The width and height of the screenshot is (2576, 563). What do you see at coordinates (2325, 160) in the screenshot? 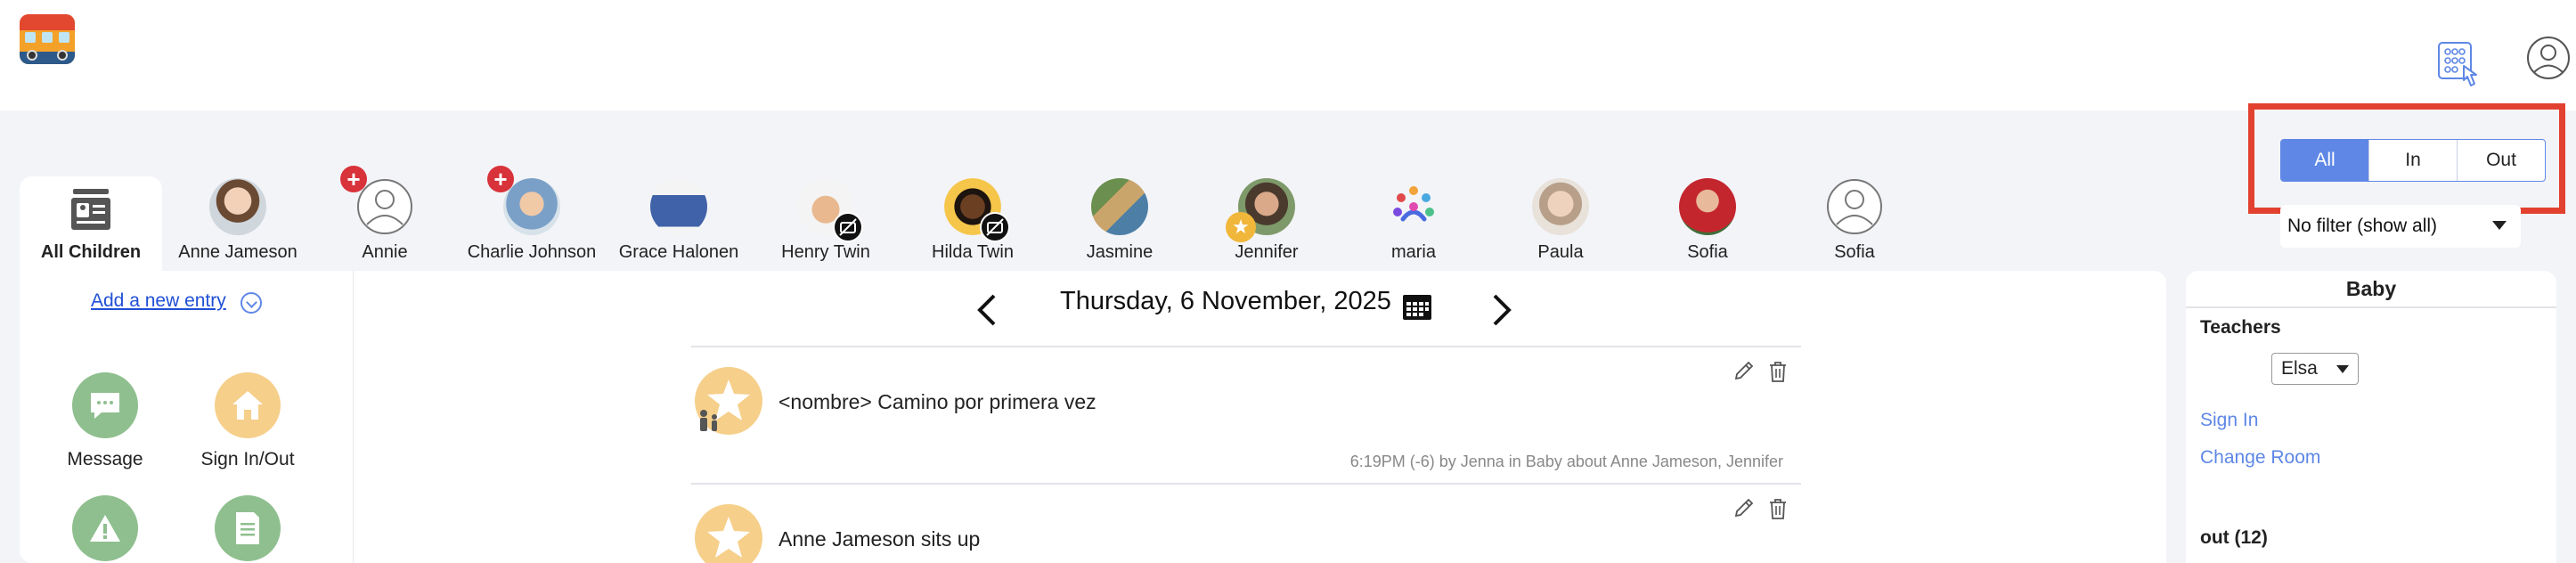
I see `status-all-button: All` at bounding box center [2325, 160].